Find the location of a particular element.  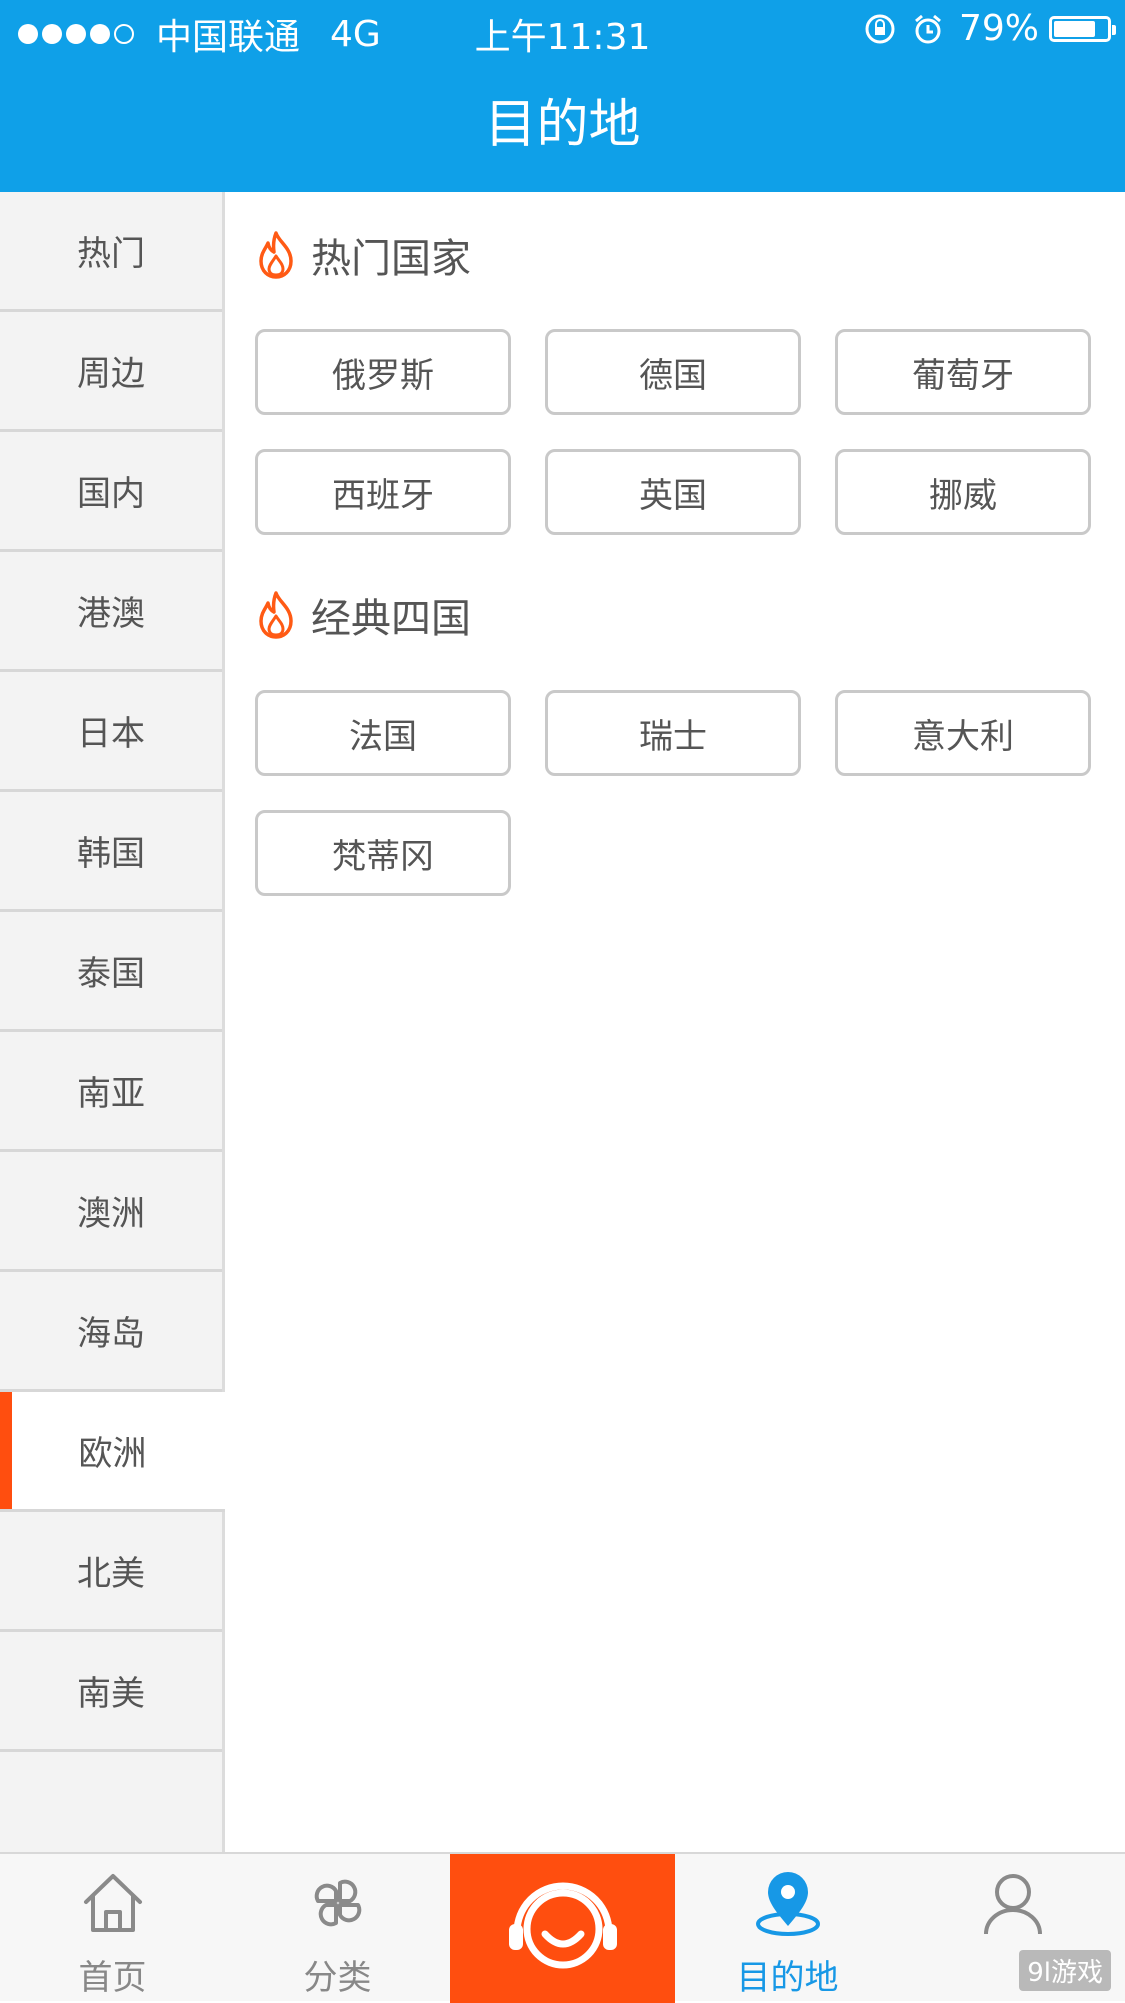

status-bar: 中国联通 4G 上午11:31 79% is located at coordinates (562, 31).